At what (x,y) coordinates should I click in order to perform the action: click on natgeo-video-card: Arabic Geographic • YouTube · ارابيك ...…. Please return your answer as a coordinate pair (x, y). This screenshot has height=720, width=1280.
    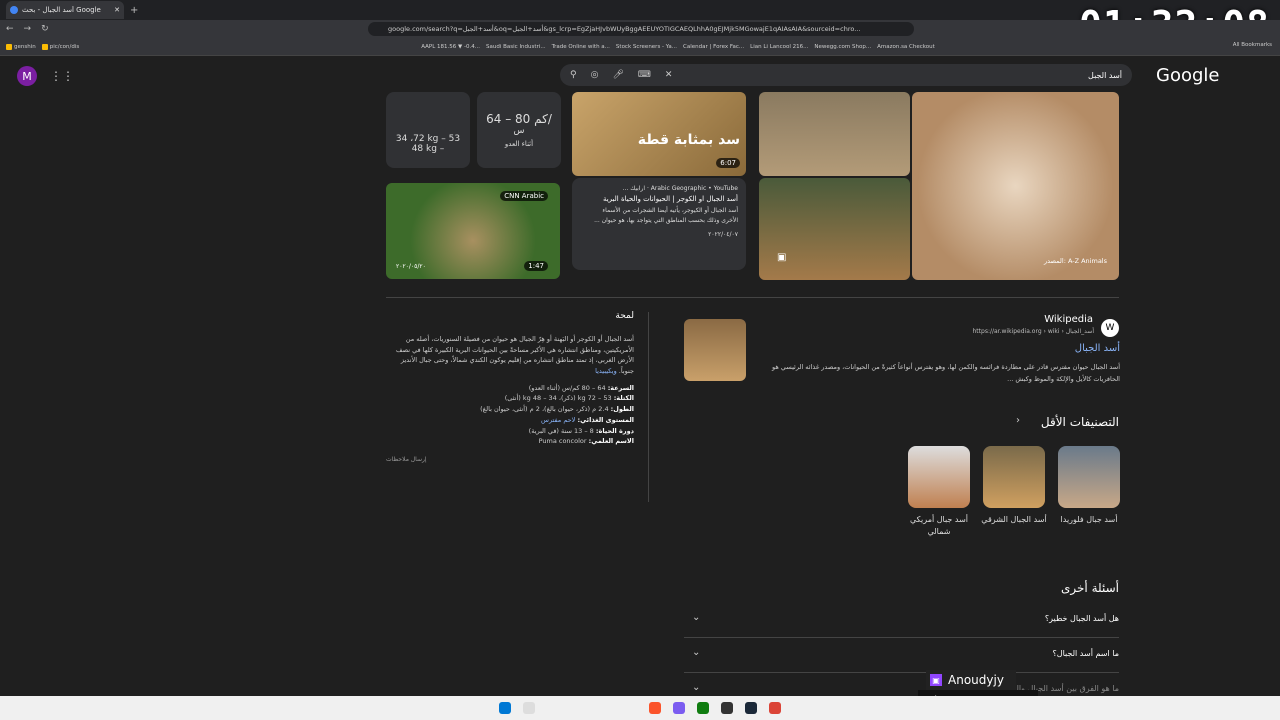
    Looking at the image, I should click on (659, 224).